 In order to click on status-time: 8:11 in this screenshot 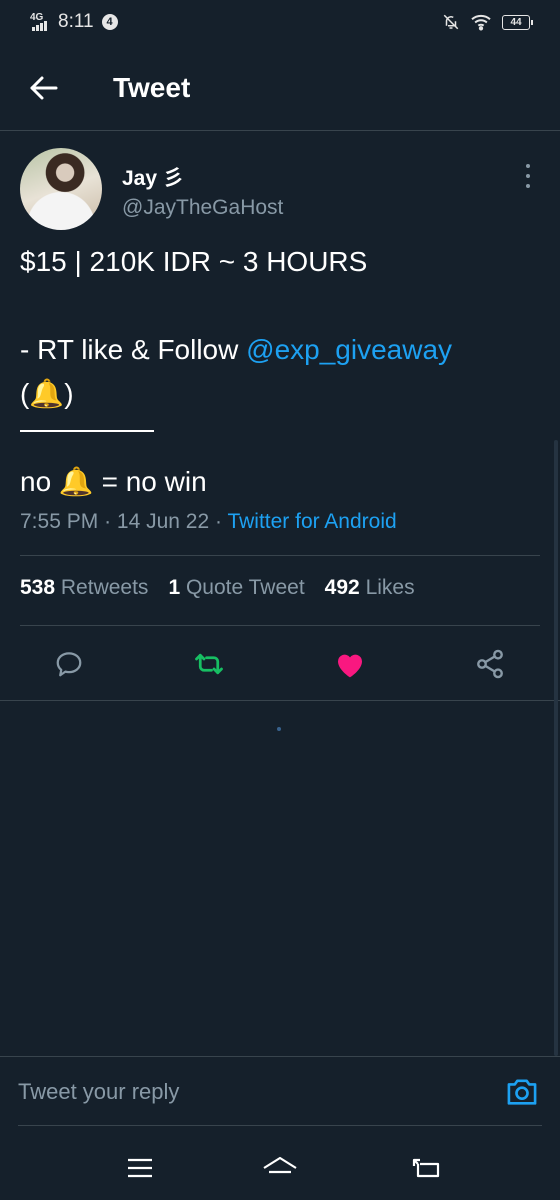, I will do `click(76, 21)`.